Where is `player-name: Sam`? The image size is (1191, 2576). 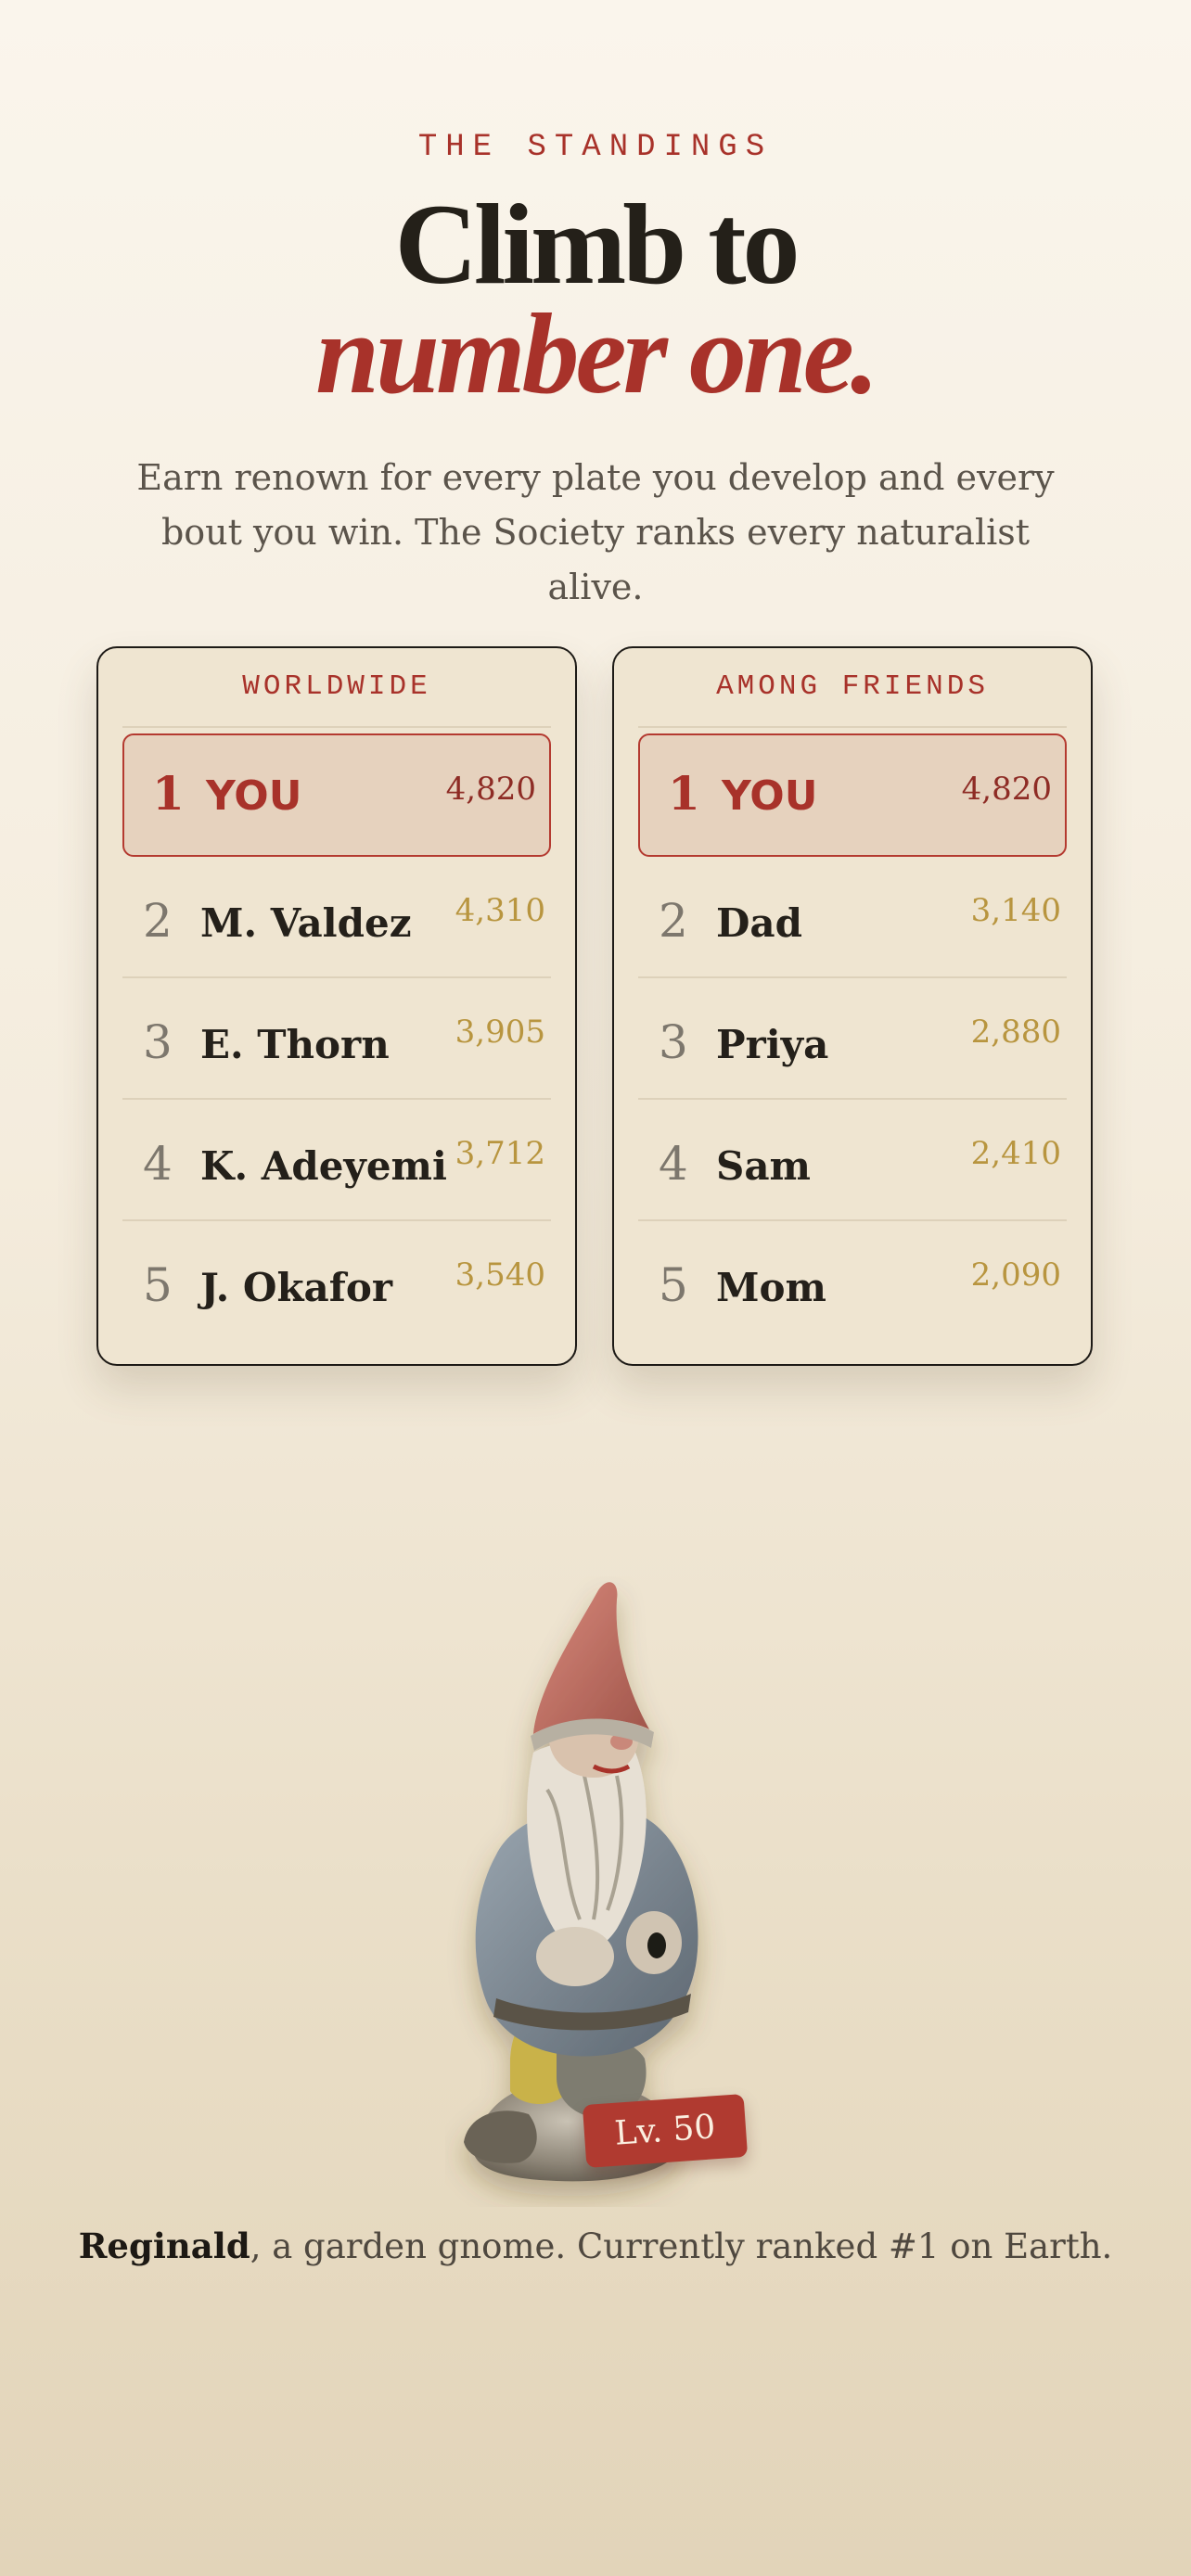 player-name: Sam is located at coordinates (764, 1166).